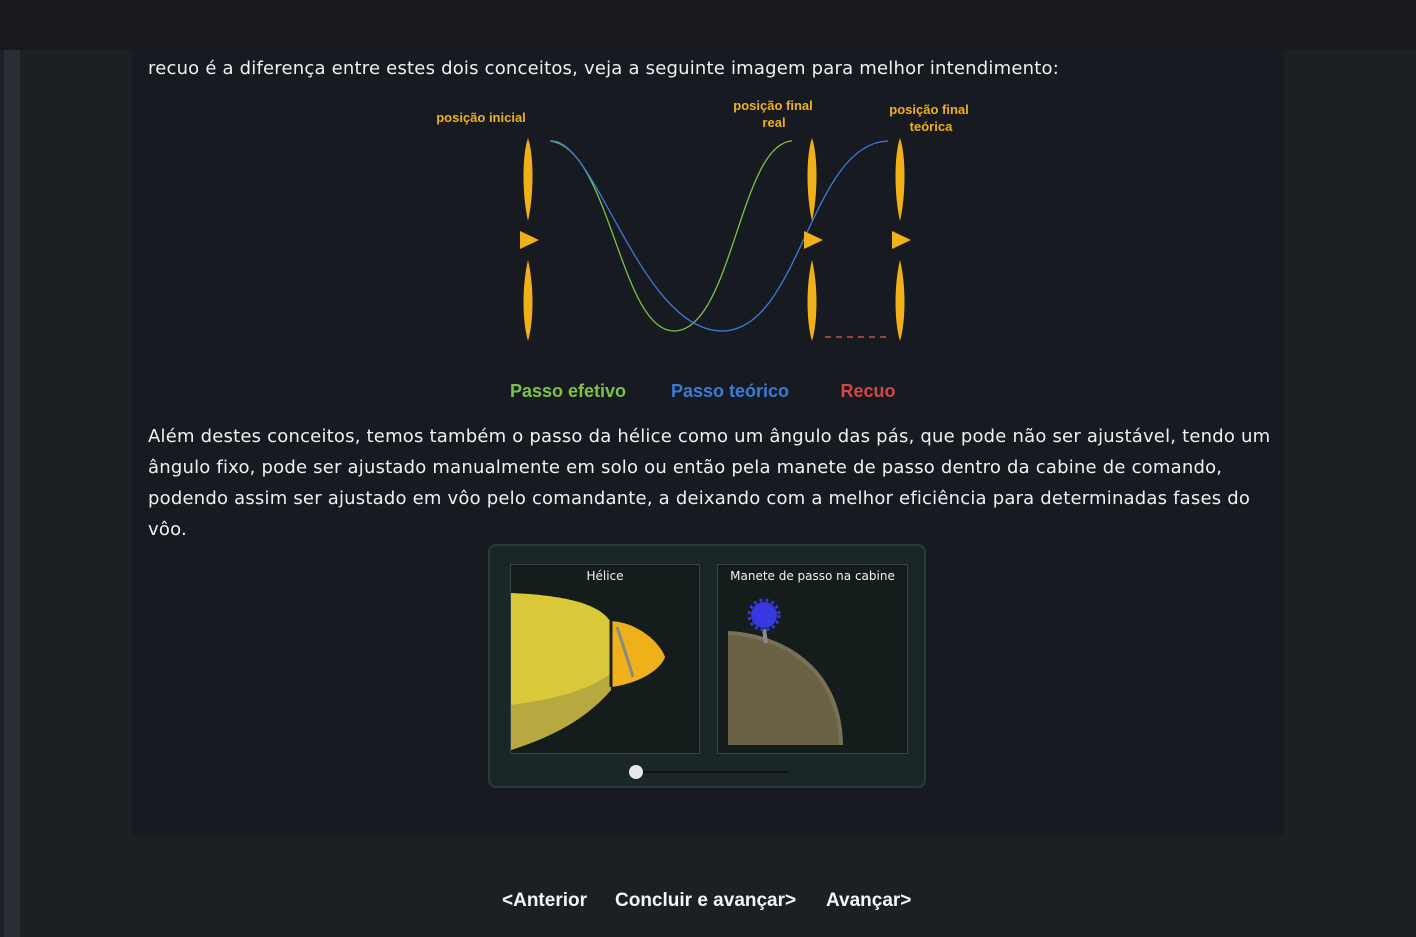 The image size is (1416, 937). Describe the element at coordinates (707, 666) in the screenshot. I see `pitch-simulation-panel: Hélice Manete de passo na cabine` at that location.